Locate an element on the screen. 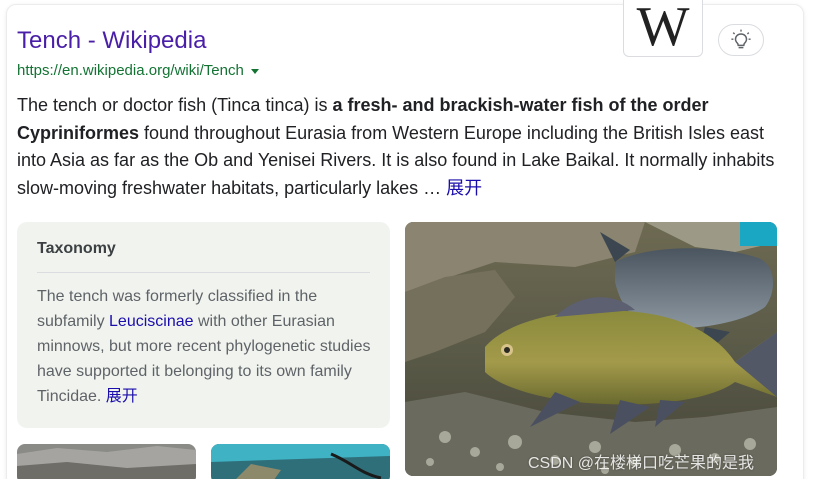 This screenshot has height=479, width=815. lightbulb-icon is located at coordinates (741, 39).